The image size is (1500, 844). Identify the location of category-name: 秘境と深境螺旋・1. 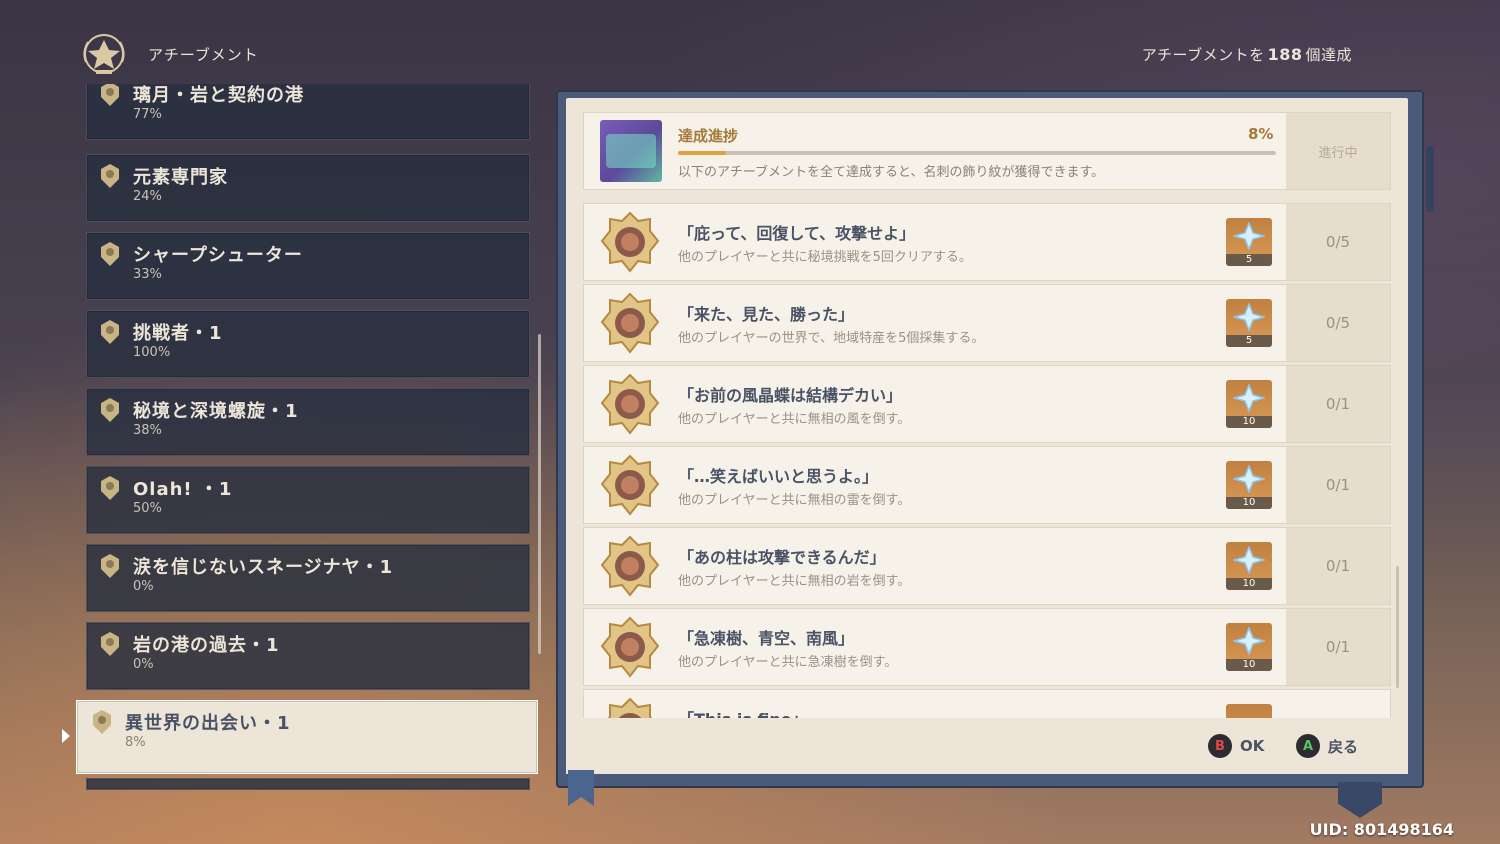
(216, 411).